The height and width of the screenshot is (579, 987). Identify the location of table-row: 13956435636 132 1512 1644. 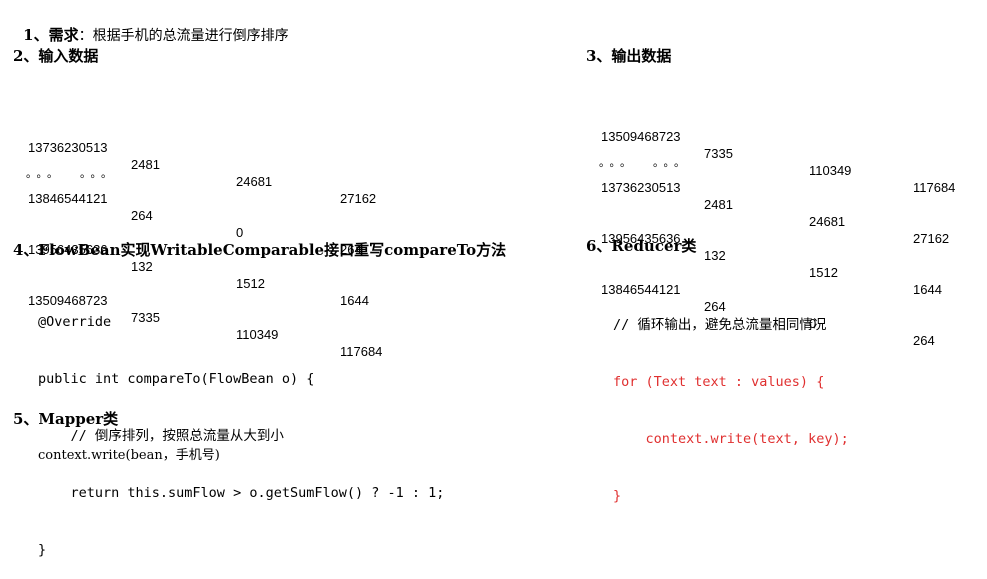
(771, 255).